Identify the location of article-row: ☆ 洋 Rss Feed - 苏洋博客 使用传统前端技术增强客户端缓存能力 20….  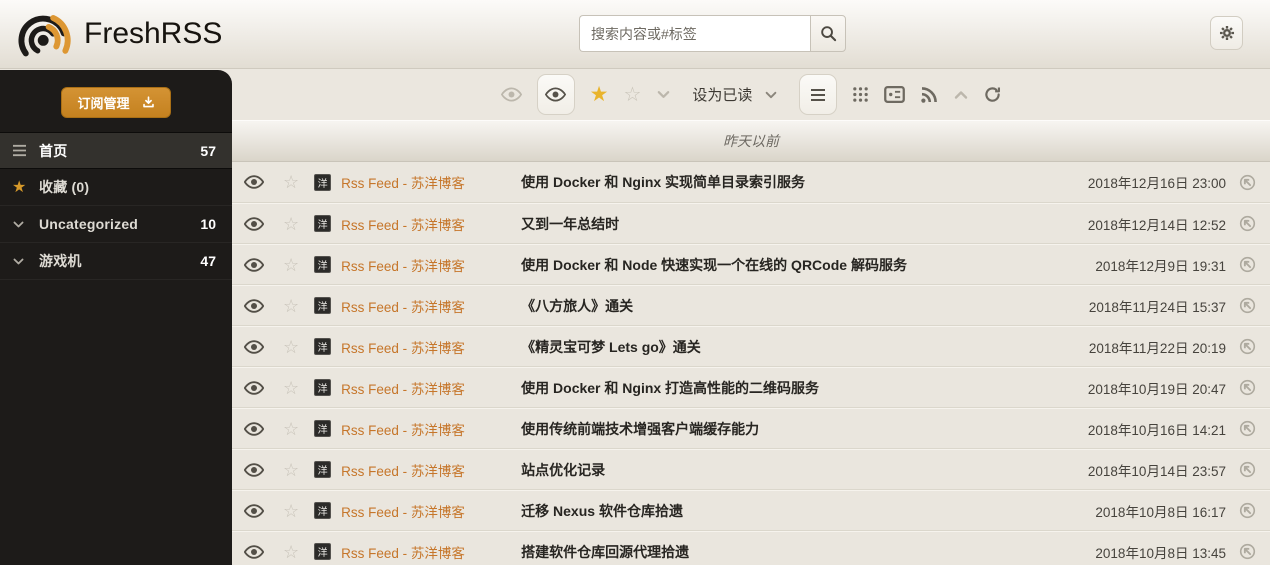
(751, 428).